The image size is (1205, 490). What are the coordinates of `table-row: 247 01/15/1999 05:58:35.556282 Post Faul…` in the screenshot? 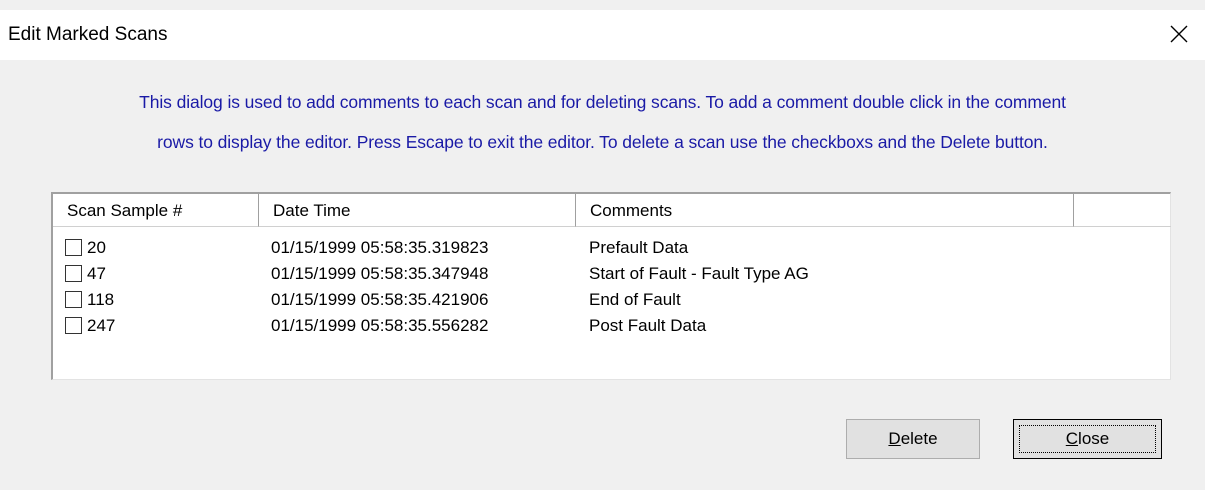 It's located at (611, 326).